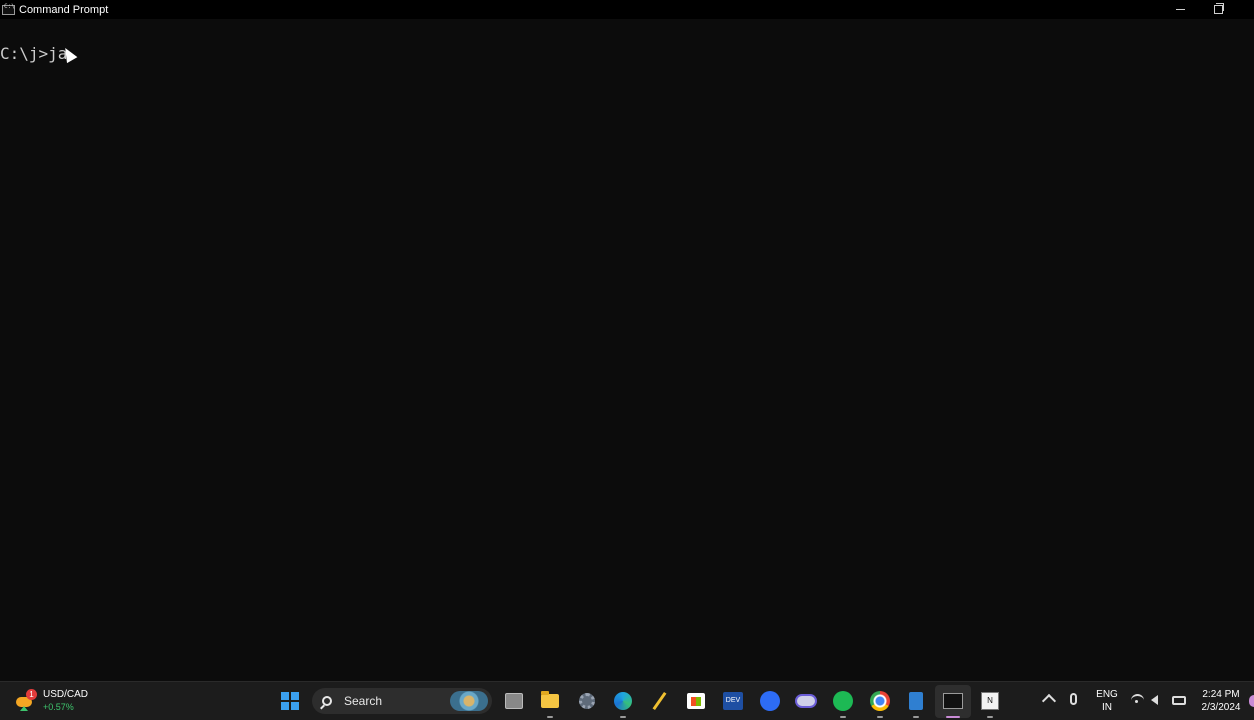 The image size is (1254, 720). I want to click on store-button, so click(696, 701).